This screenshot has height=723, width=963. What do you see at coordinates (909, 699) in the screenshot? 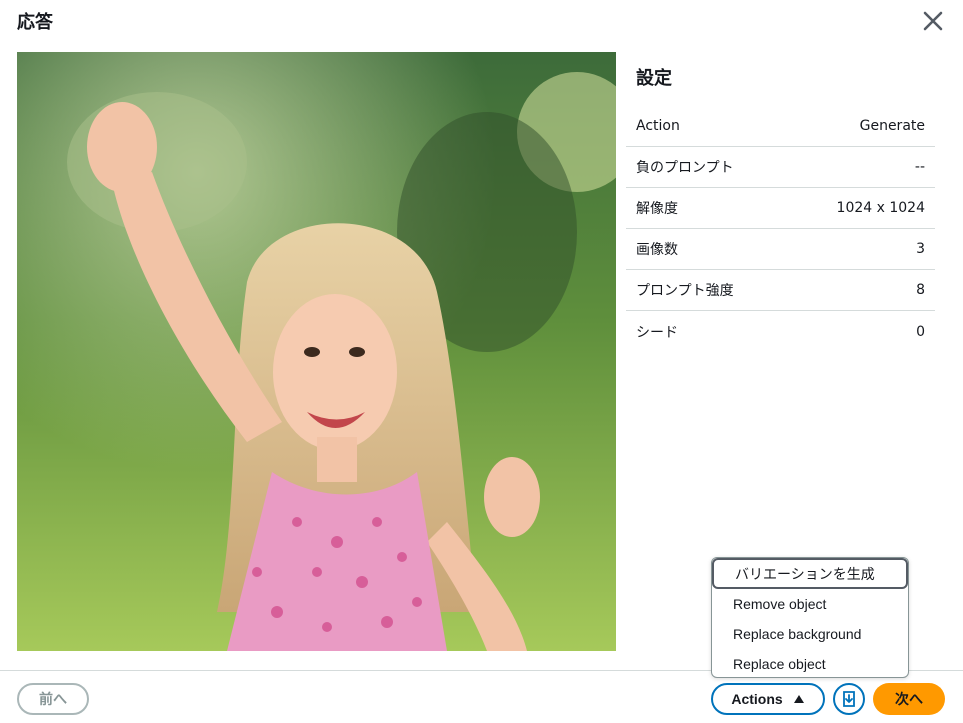
I see `next-button: 次へ` at bounding box center [909, 699].